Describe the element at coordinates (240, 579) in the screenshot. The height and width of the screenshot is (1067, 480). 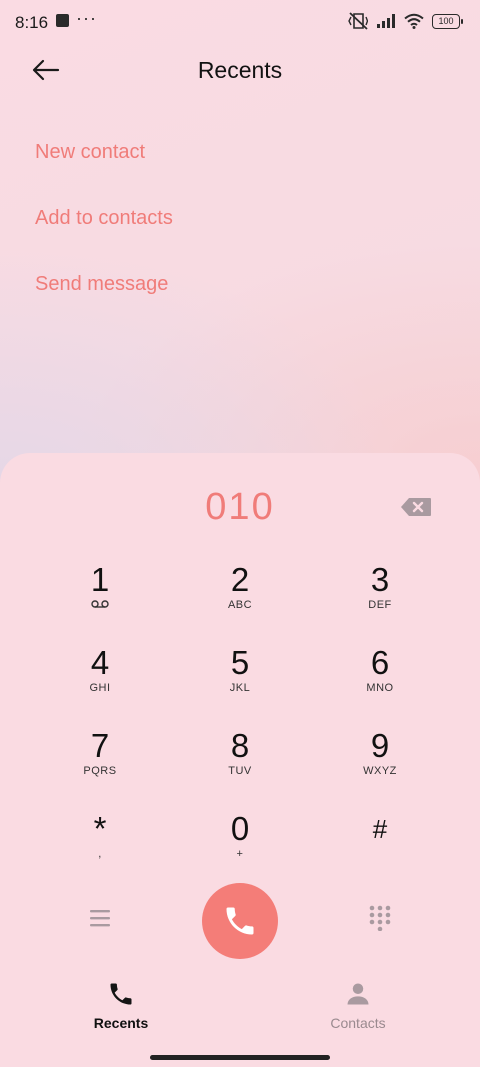
I see `key-digit: 2` at that location.